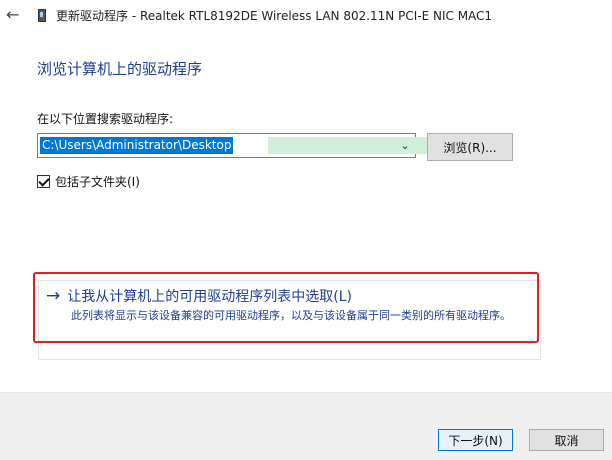  I want to click on pick-from-list-description: 此列表将显示与该设备兼容的可用驱动程序，以及与该设备属于同一类别的所有驱动程序。, so click(291, 315).